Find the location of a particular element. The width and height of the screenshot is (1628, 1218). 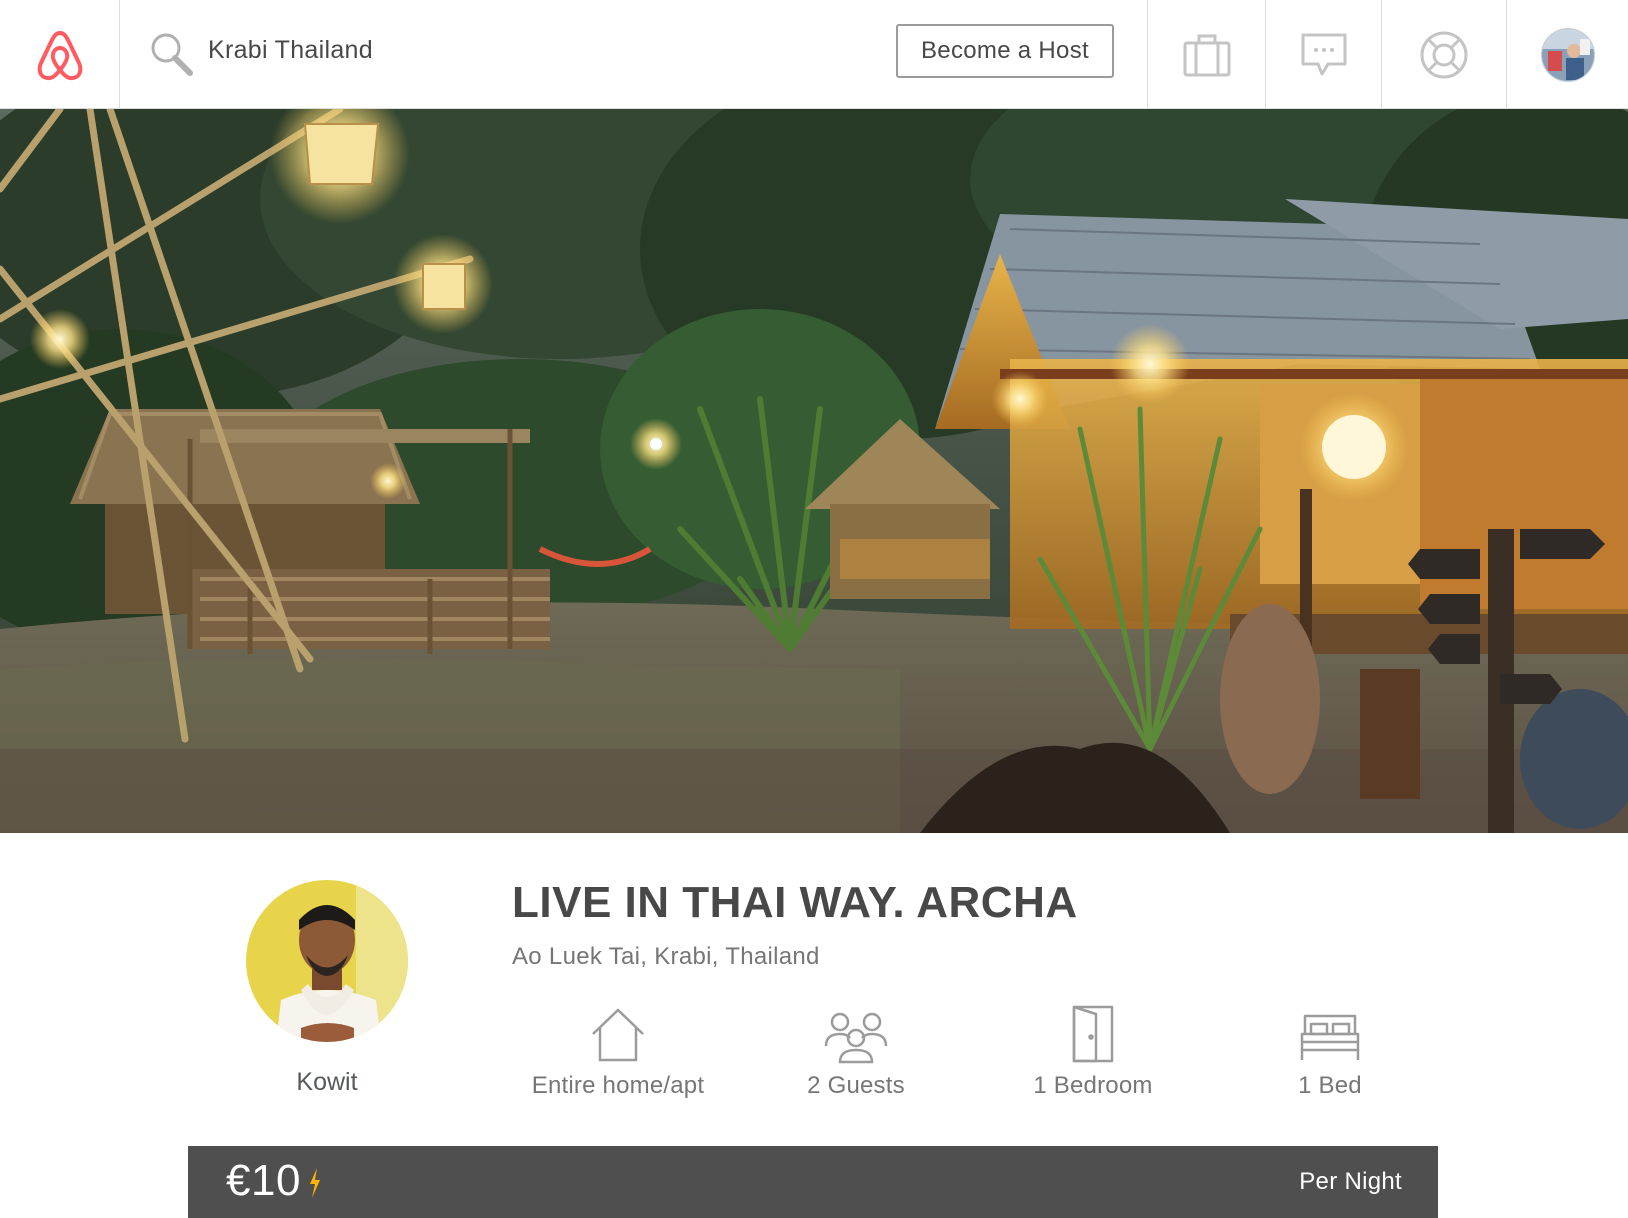

suitcase-icon is located at coordinates (1206, 55).